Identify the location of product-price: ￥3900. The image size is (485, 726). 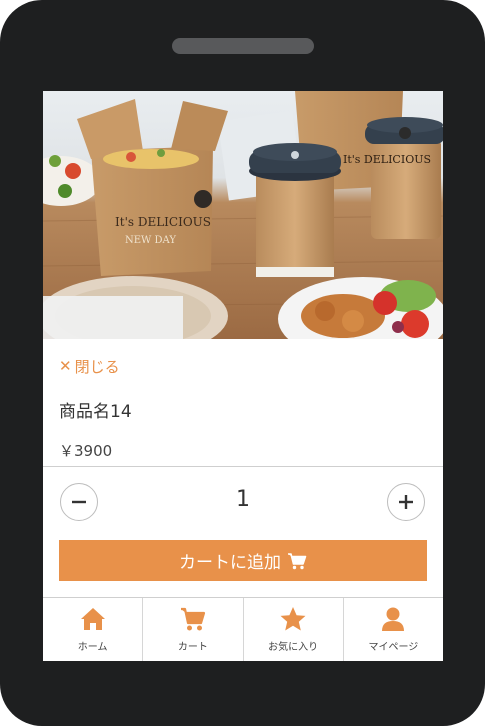
(86, 451).